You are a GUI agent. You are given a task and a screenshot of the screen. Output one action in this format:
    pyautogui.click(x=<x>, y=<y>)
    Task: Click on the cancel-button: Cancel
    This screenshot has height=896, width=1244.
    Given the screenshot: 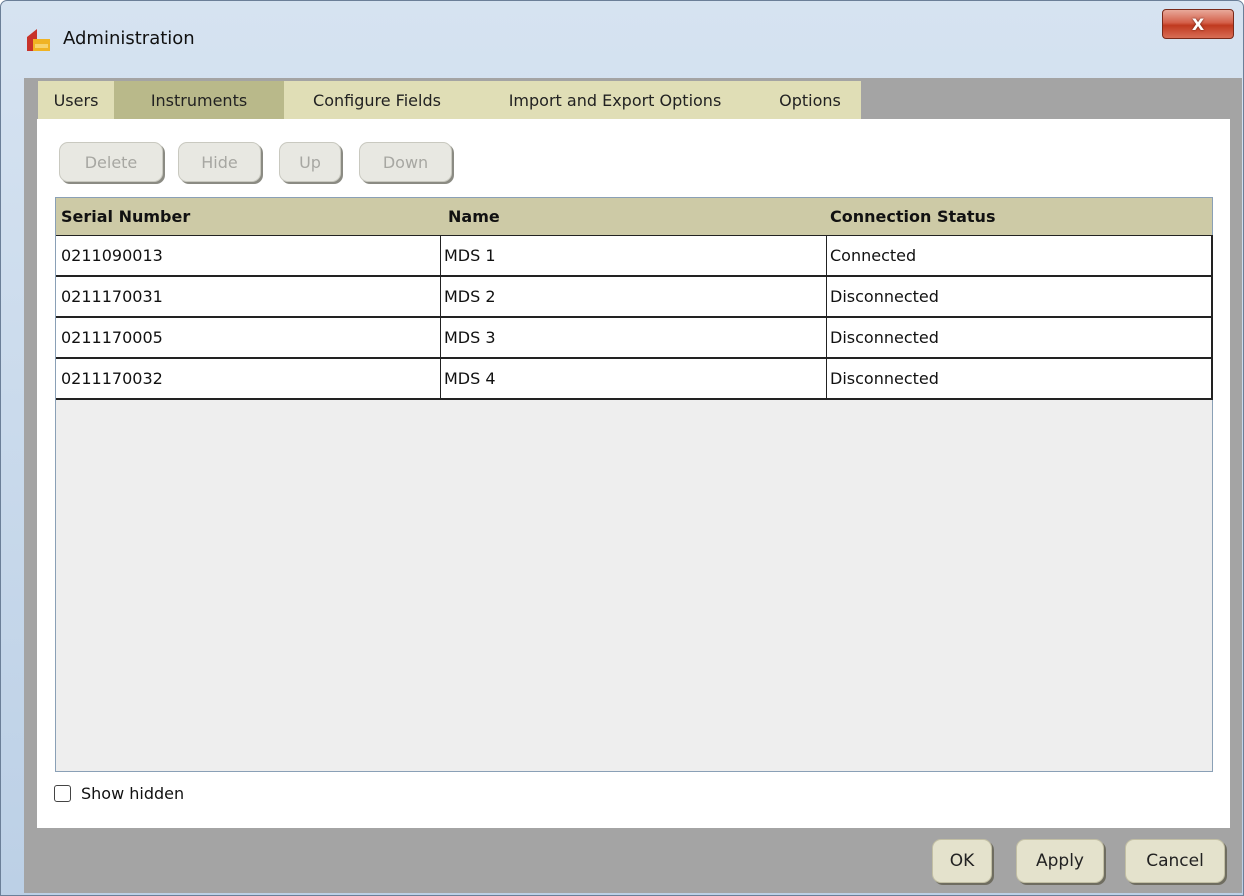 What is the action you would take?
    pyautogui.click(x=1175, y=861)
    